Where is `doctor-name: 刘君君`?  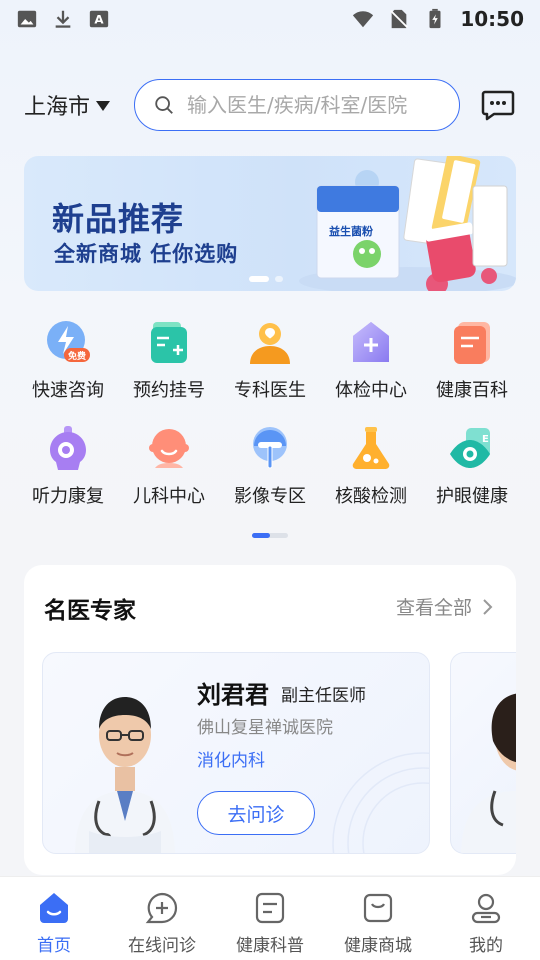
doctor-name: 刘君君 is located at coordinates (233, 695).